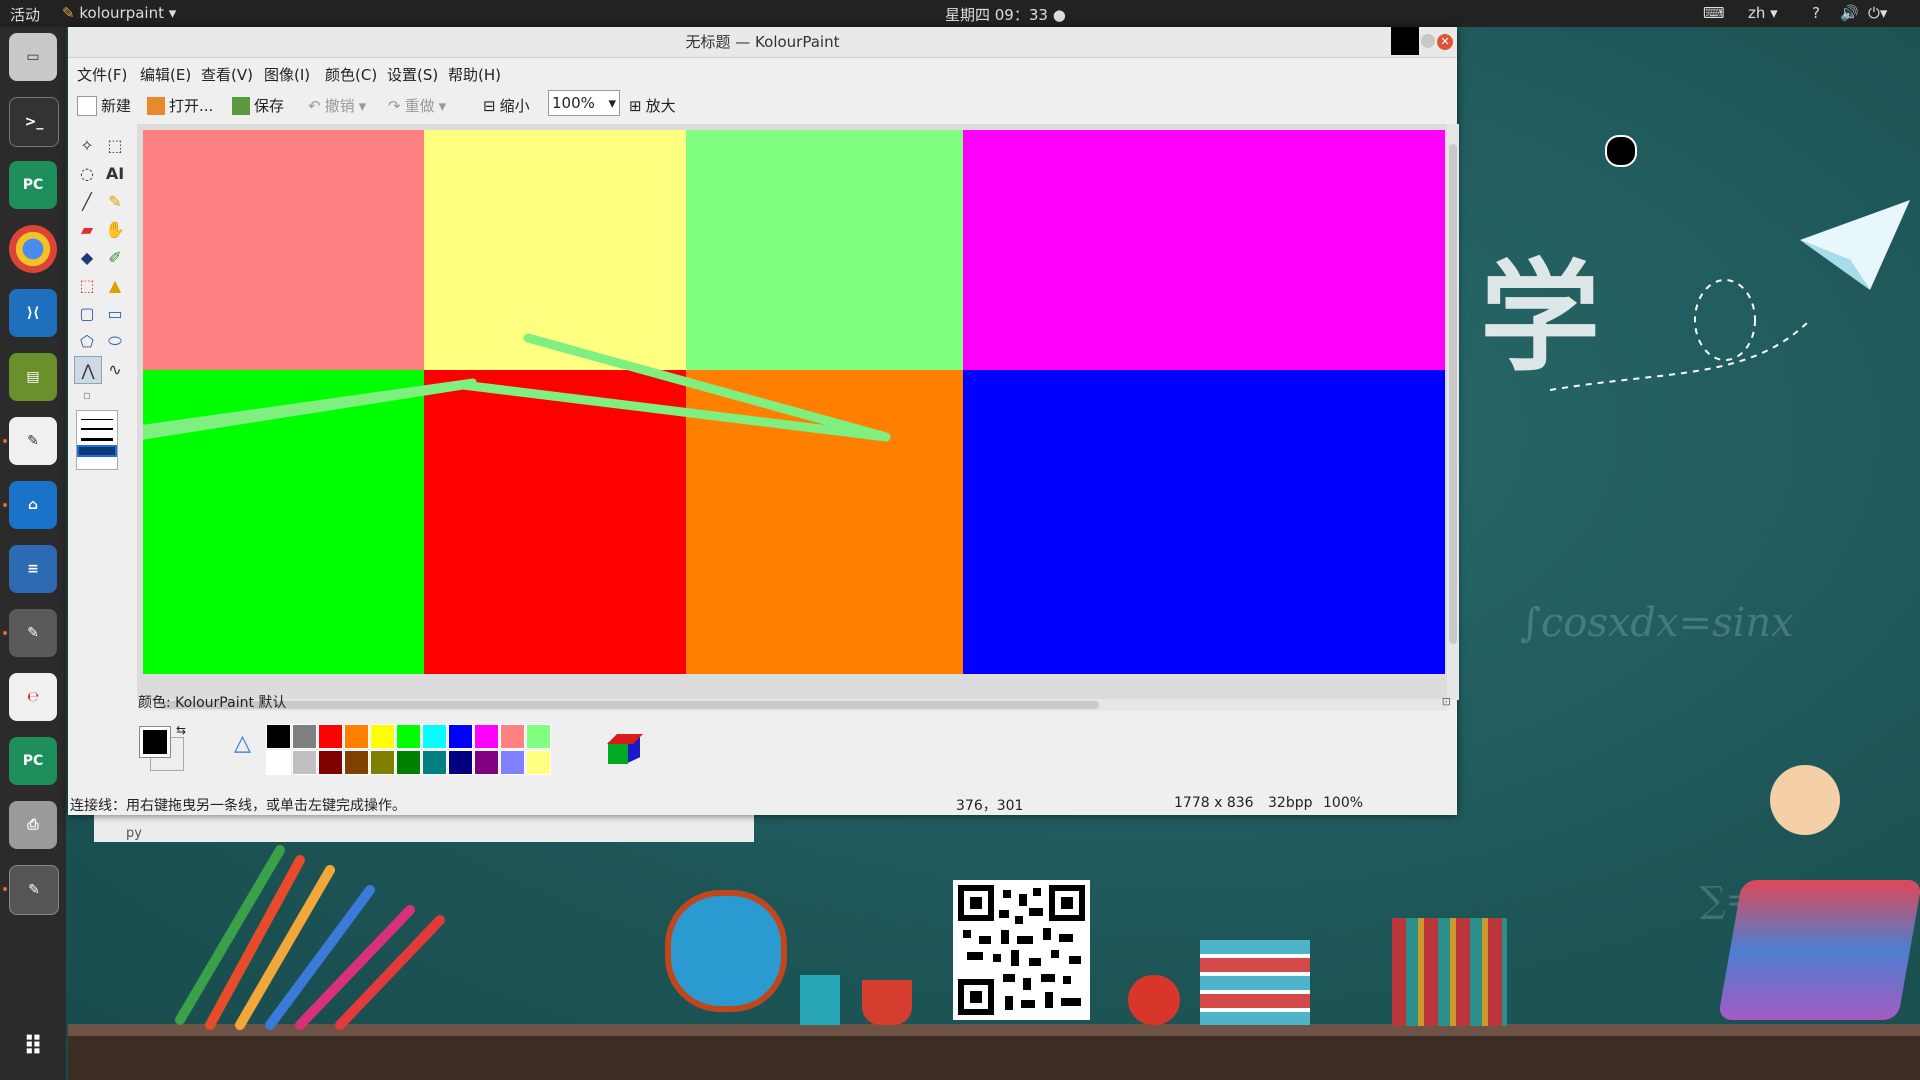 This screenshot has width=1920, height=1080. What do you see at coordinates (119, 13) in the screenshot?
I see `app-menu: ✎ kolourpaint ▾` at bounding box center [119, 13].